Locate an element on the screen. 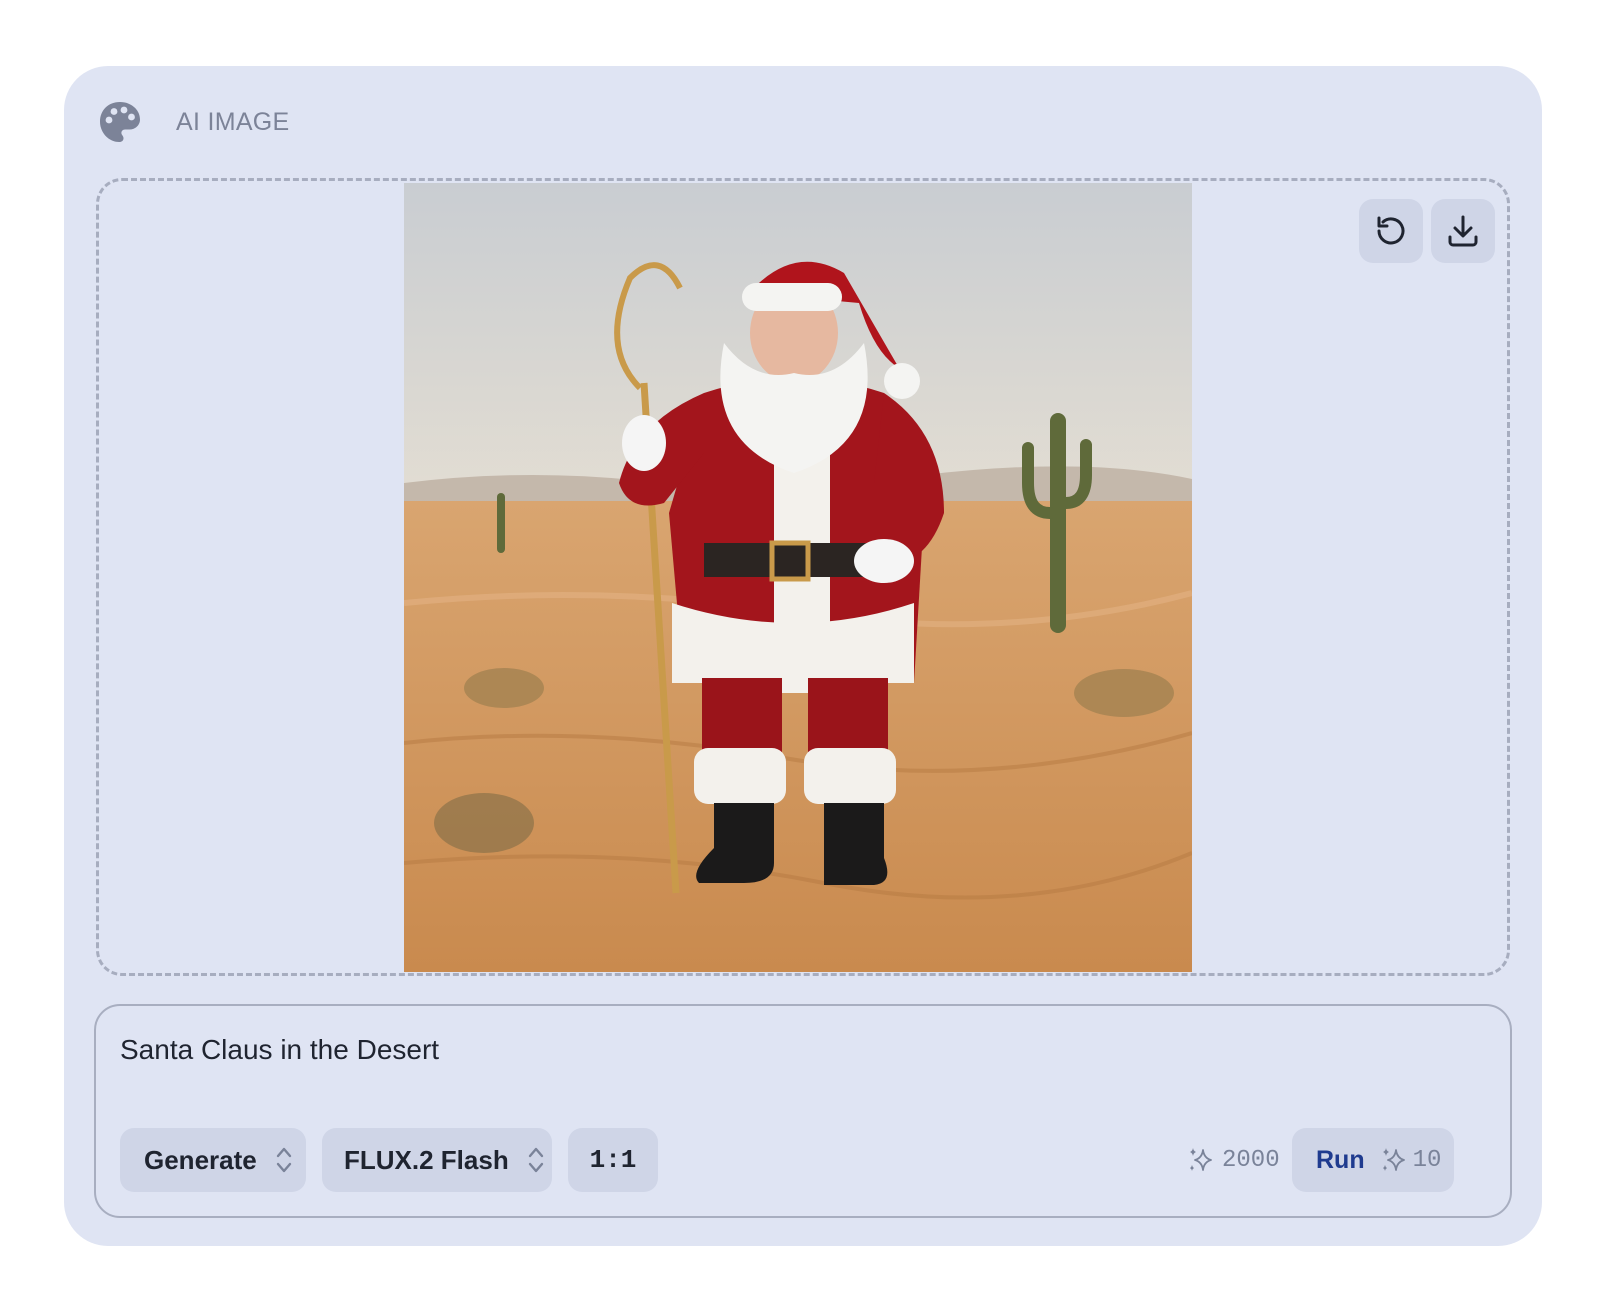 This screenshot has height=1304, width=1600. palette-icon is located at coordinates (120, 122).